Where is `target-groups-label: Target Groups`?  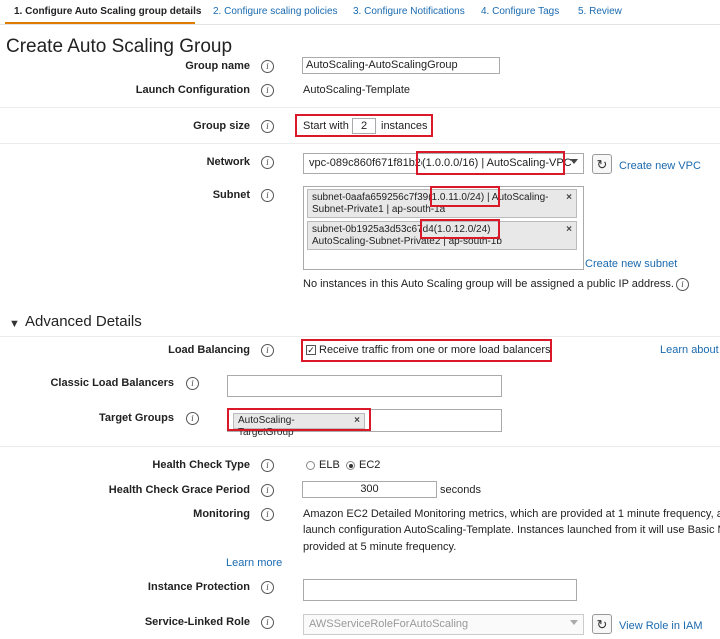
target-groups-label: Target Groups is located at coordinates (136, 418).